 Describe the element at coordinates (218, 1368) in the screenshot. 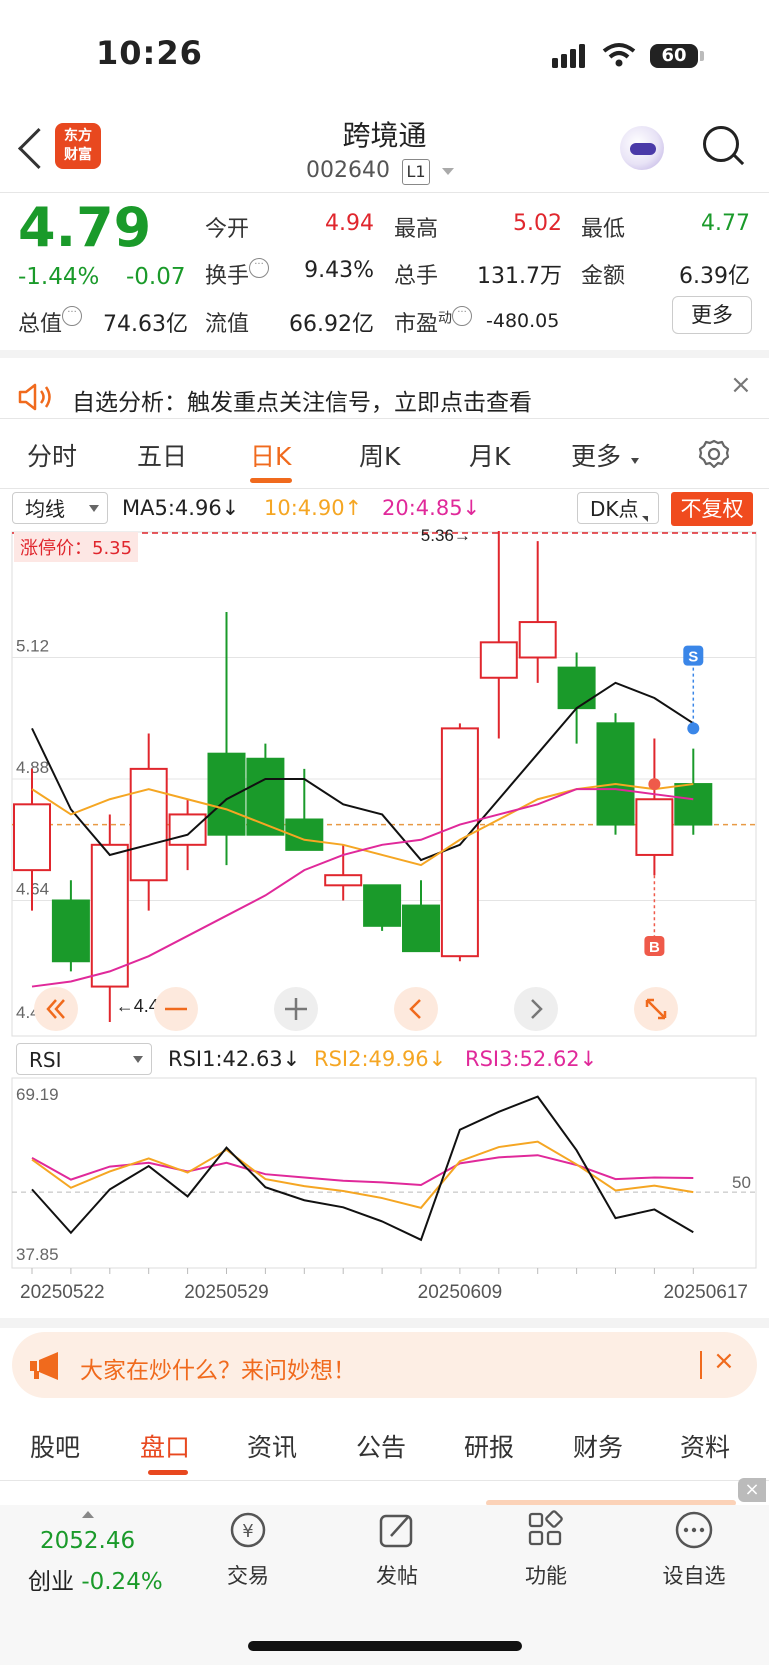

I see `promo-text: 大家在炒什么？来问妙想！` at that location.